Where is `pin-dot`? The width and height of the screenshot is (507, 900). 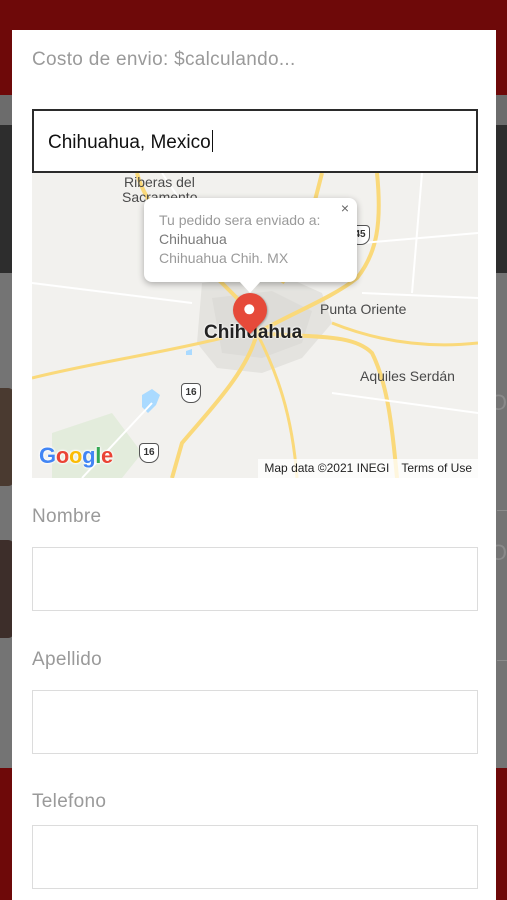
pin-dot is located at coordinates (249, 309).